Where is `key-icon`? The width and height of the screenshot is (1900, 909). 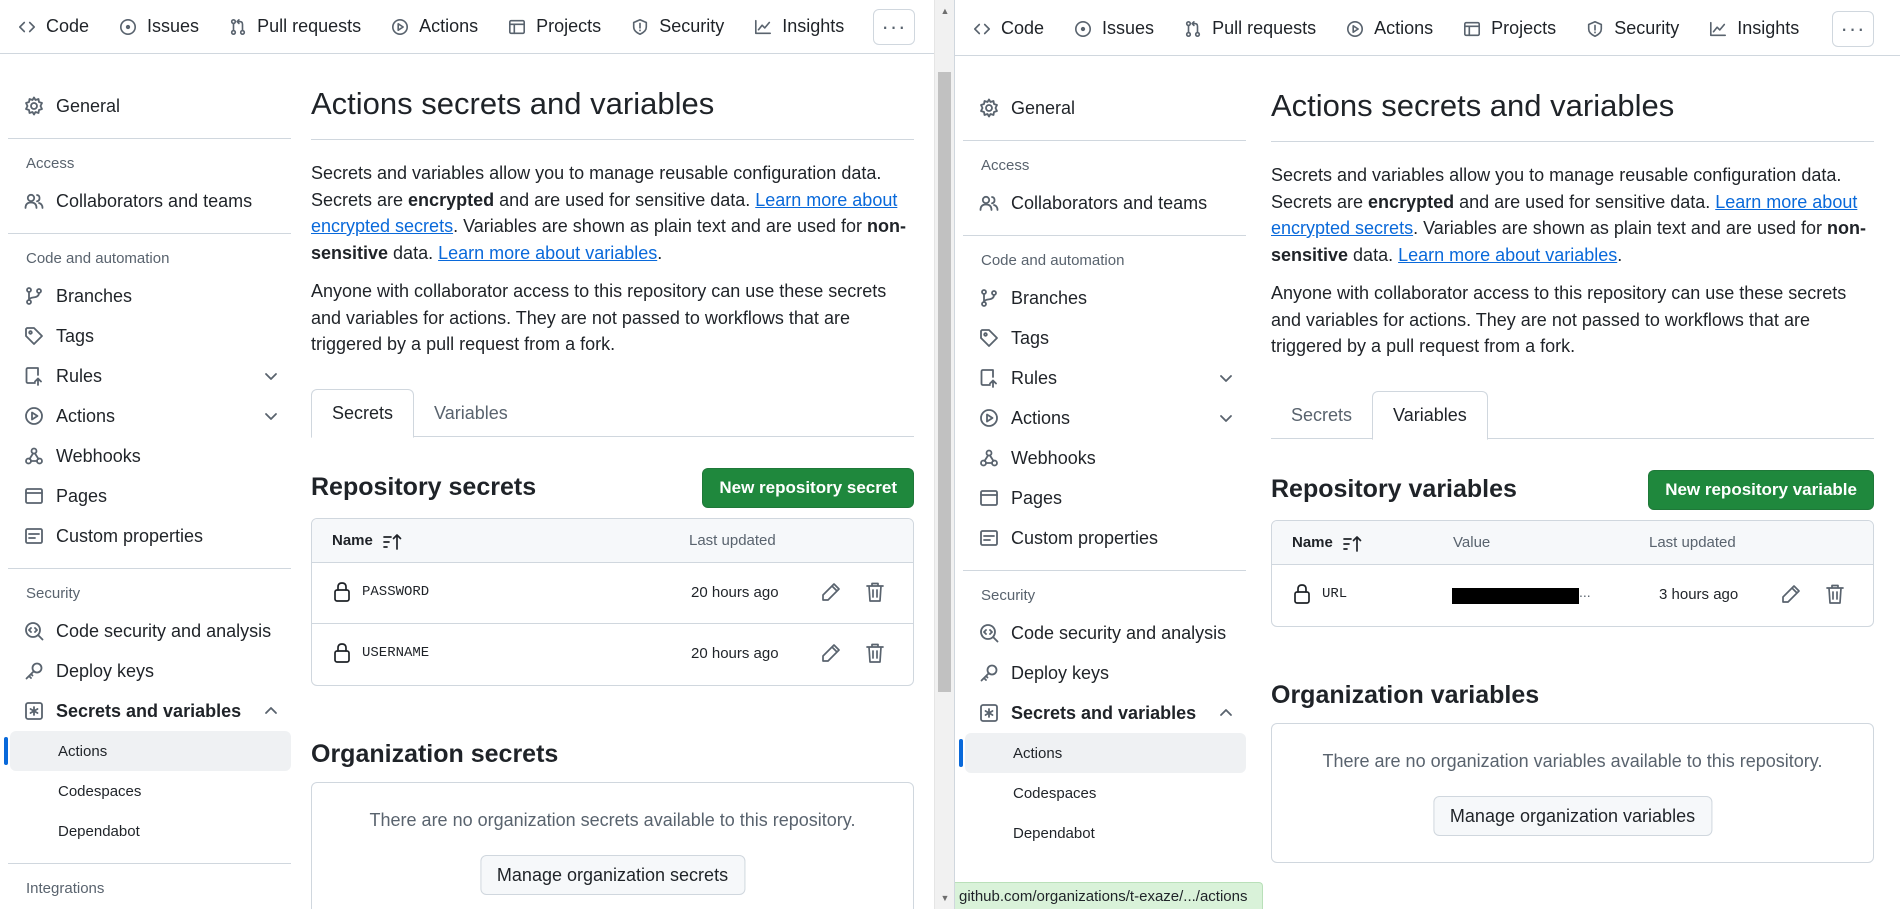 key-icon is located at coordinates (989, 673).